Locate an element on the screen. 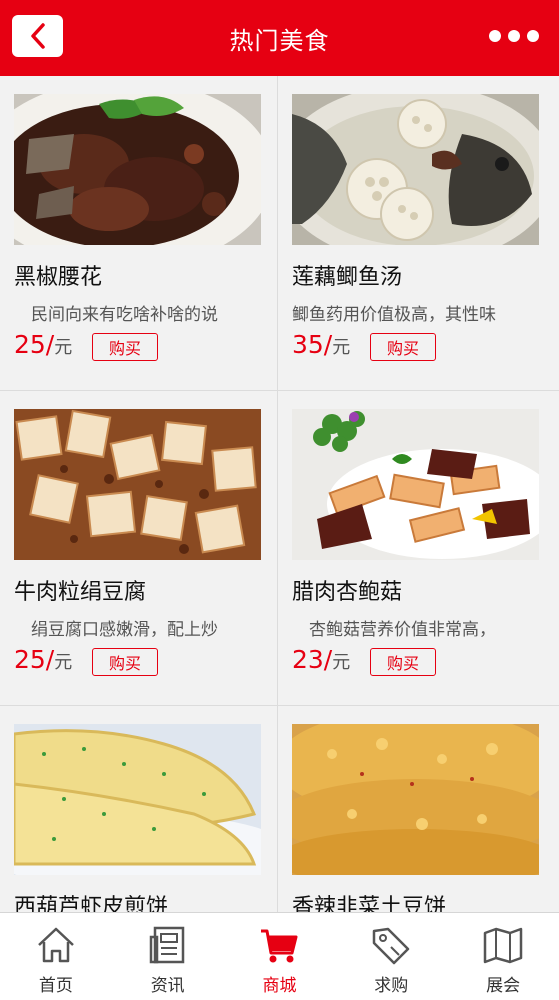 The height and width of the screenshot is (1000, 559). tab-label: 求购 is located at coordinates (391, 986).